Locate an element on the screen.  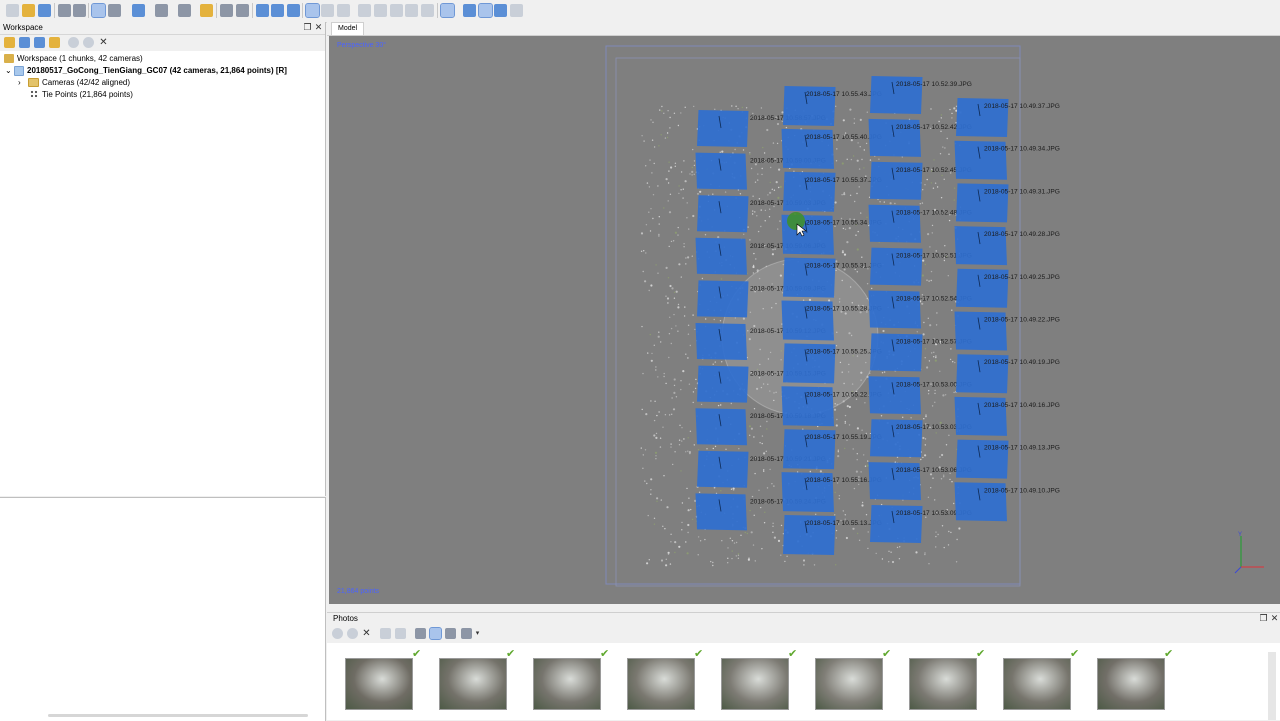
tree-cameras: › Cameras (42/42 aligned) is located at coordinates (74, 83).